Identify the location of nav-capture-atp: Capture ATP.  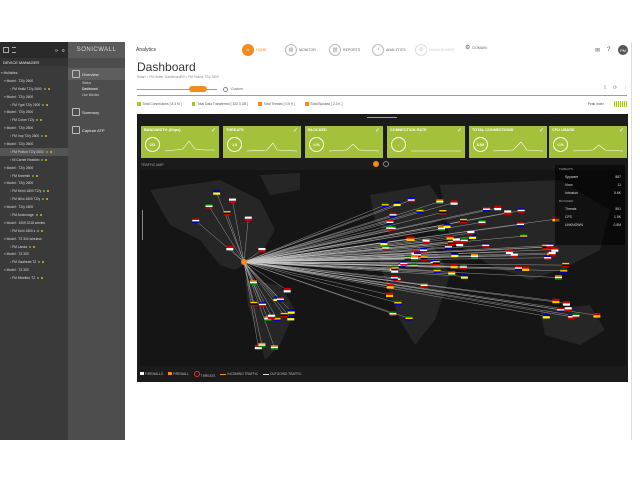
(96, 130).